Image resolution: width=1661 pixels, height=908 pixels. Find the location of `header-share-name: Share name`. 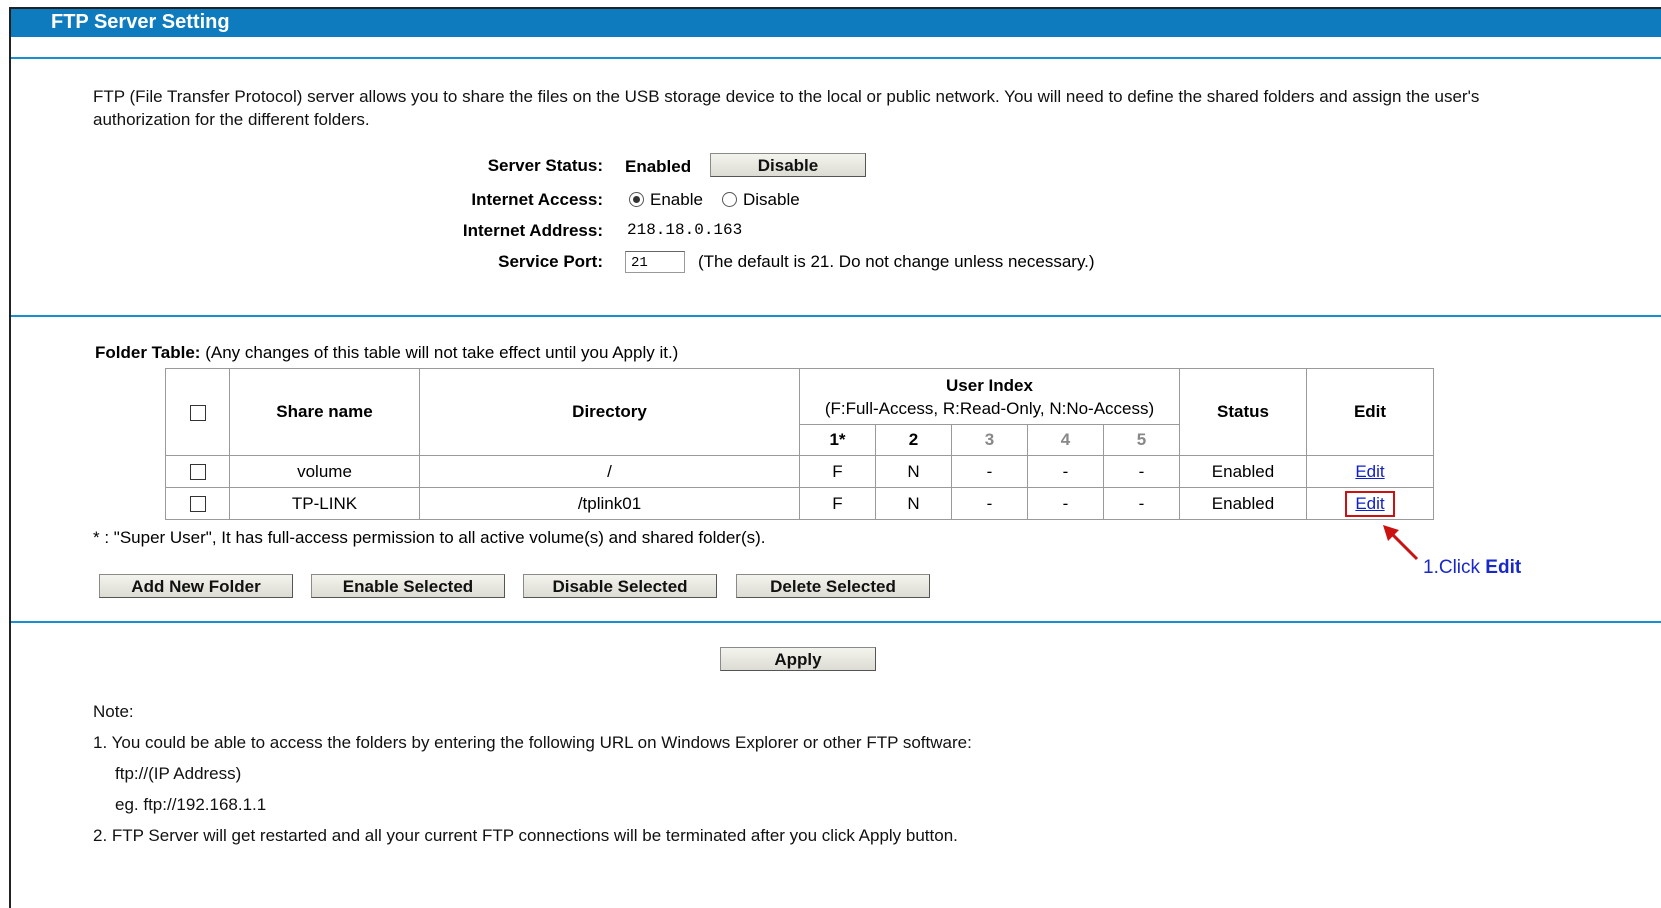

header-share-name: Share name is located at coordinates (324, 412).